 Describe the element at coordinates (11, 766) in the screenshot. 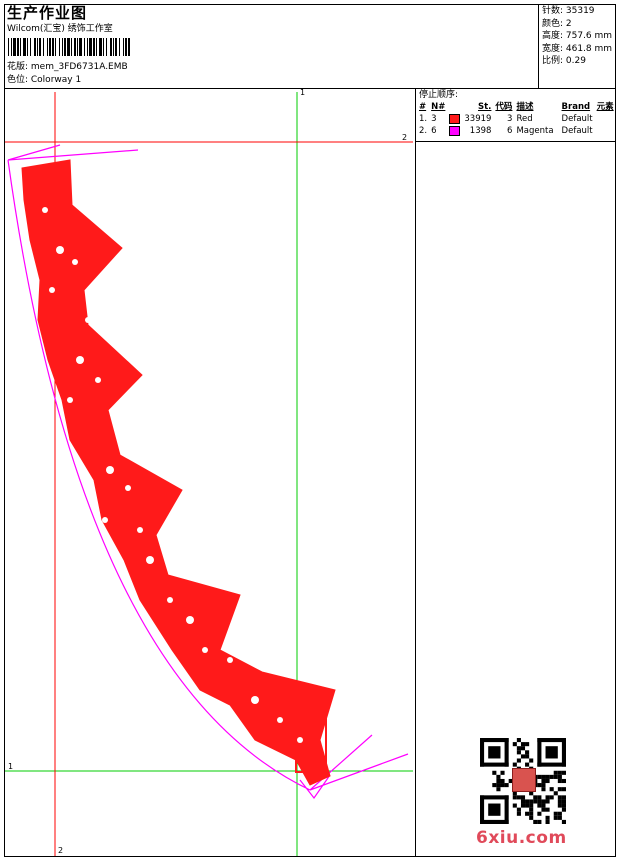

I see `axis-marker-left: 1` at that location.